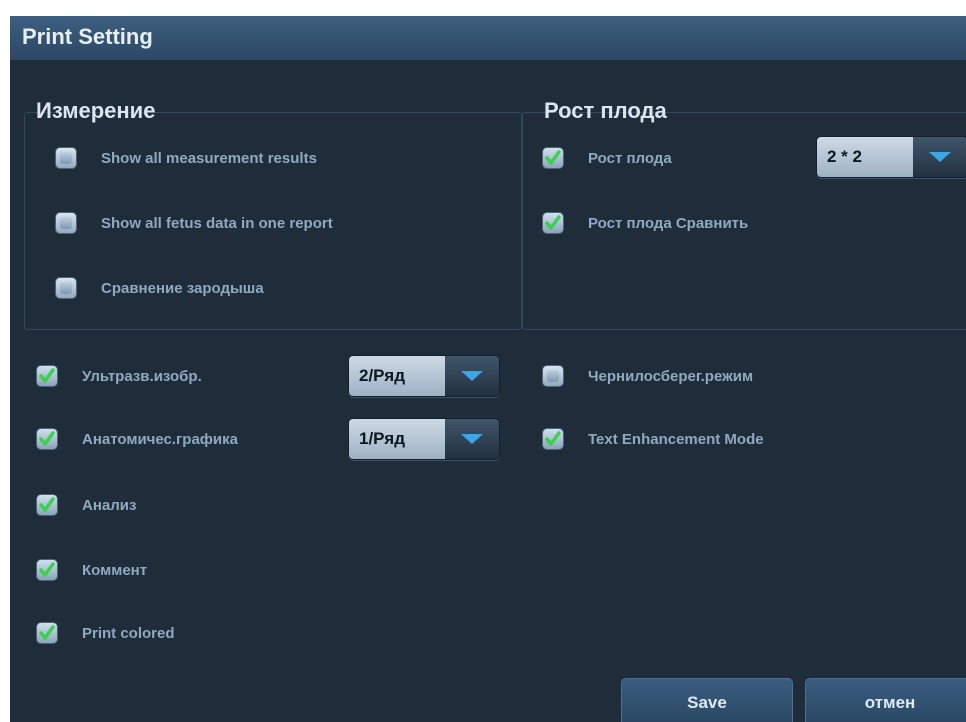  I want to click on option-anatomy-graphics: Анатомичес.графика, so click(137, 439).